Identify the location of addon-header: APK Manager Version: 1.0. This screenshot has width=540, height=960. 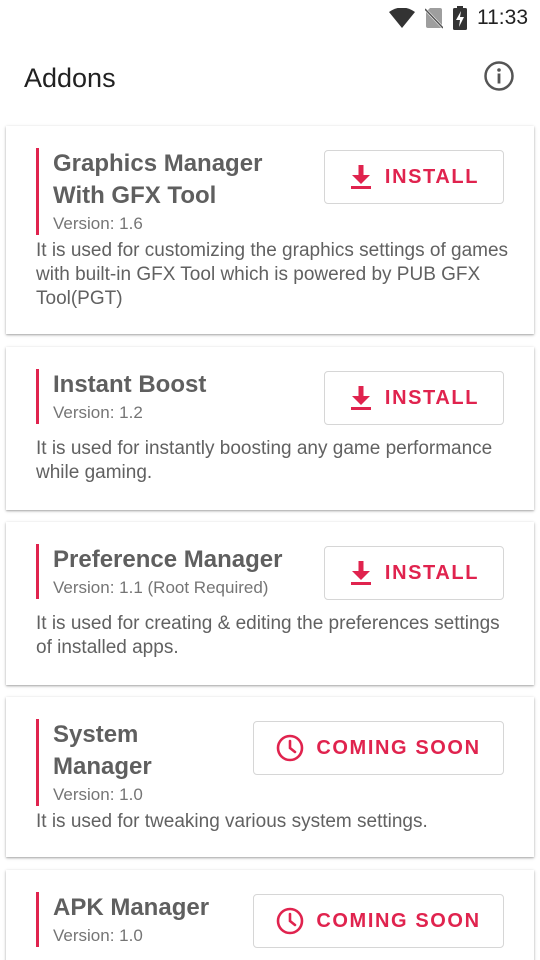
(122, 919).